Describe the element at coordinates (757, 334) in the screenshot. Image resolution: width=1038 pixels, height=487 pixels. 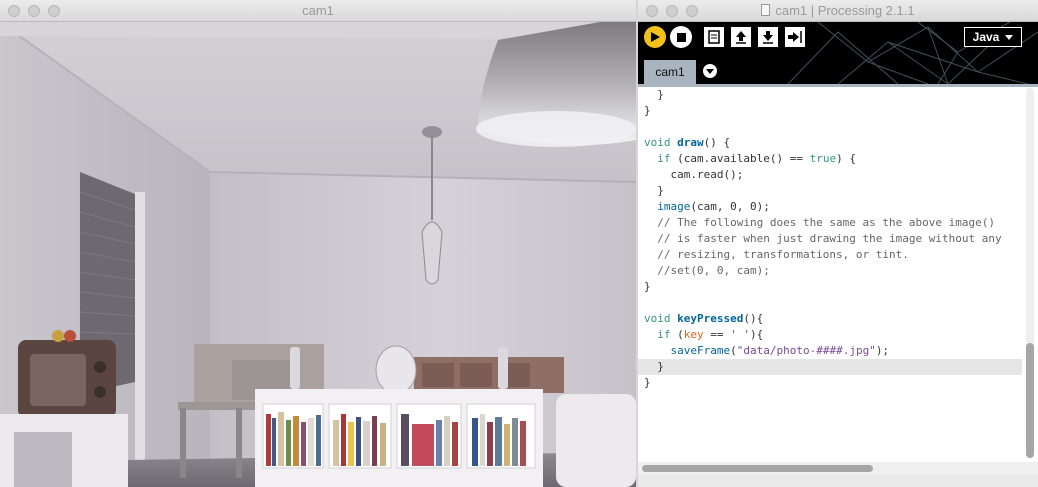
I see `code-token: ){` at that location.